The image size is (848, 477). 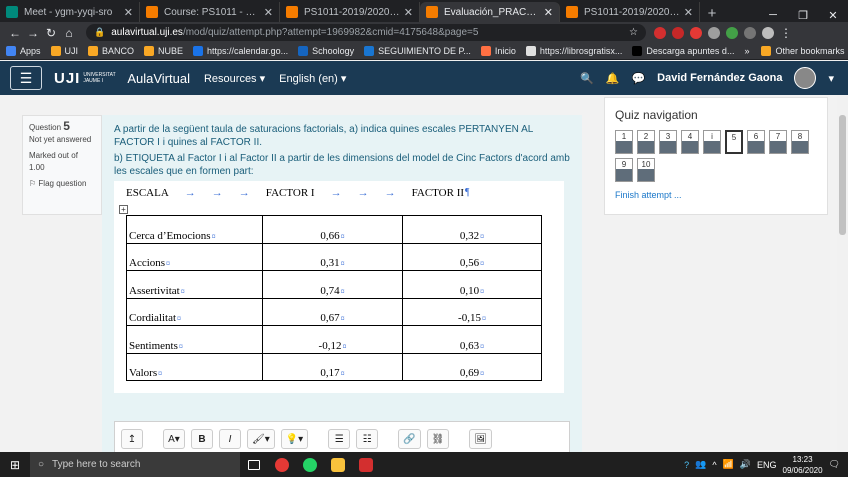 What do you see at coordinates (768, 32) in the screenshot?
I see `profile-avatar-icon` at bounding box center [768, 32].